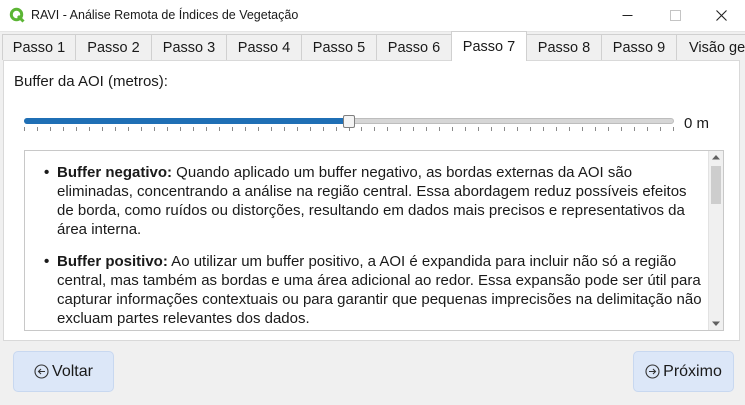 Image resolution: width=745 pixels, height=405 pixels. I want to click on tab-passo-1: Passo 1, so click(39, 47).